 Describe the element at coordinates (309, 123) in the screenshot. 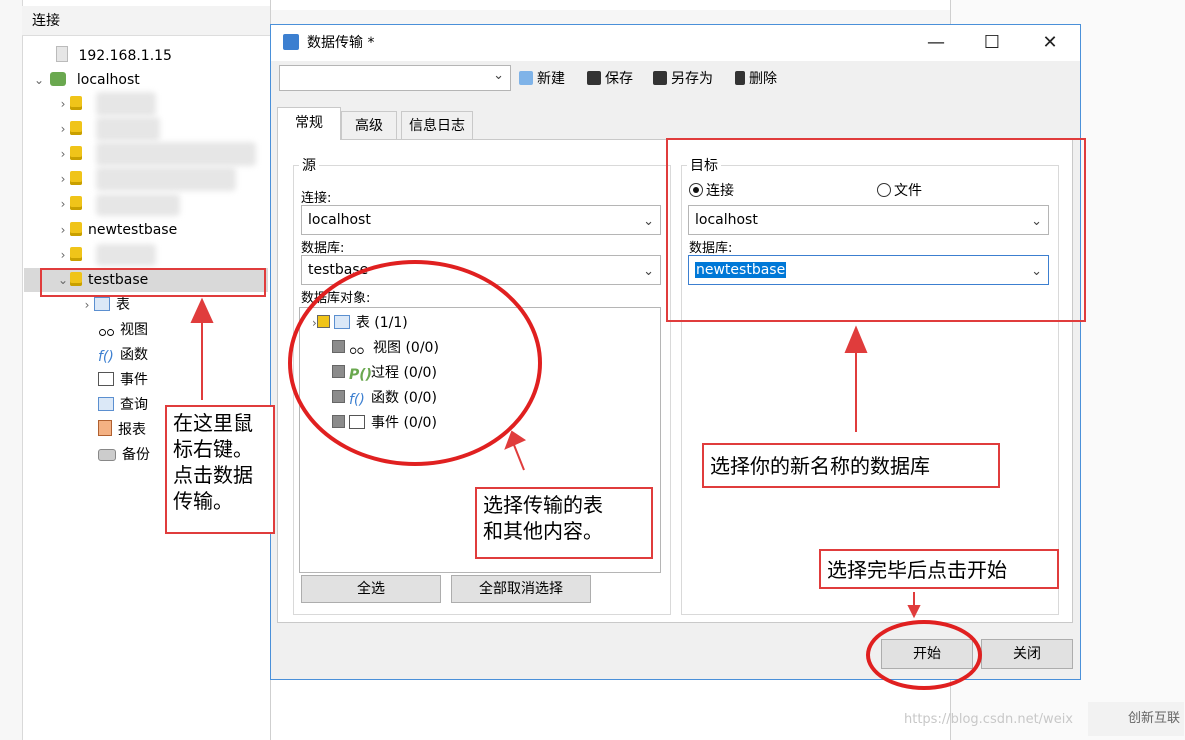

I see `tab-general: 常规` at that location.